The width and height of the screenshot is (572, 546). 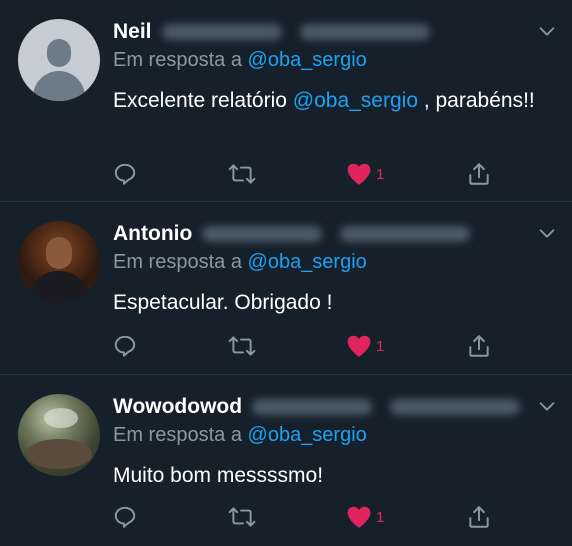 What do you see at coordinates (355, 100) in the screenshot?
I see `tweet-mention: @oba_sergio` at bounding box center [355, 100].